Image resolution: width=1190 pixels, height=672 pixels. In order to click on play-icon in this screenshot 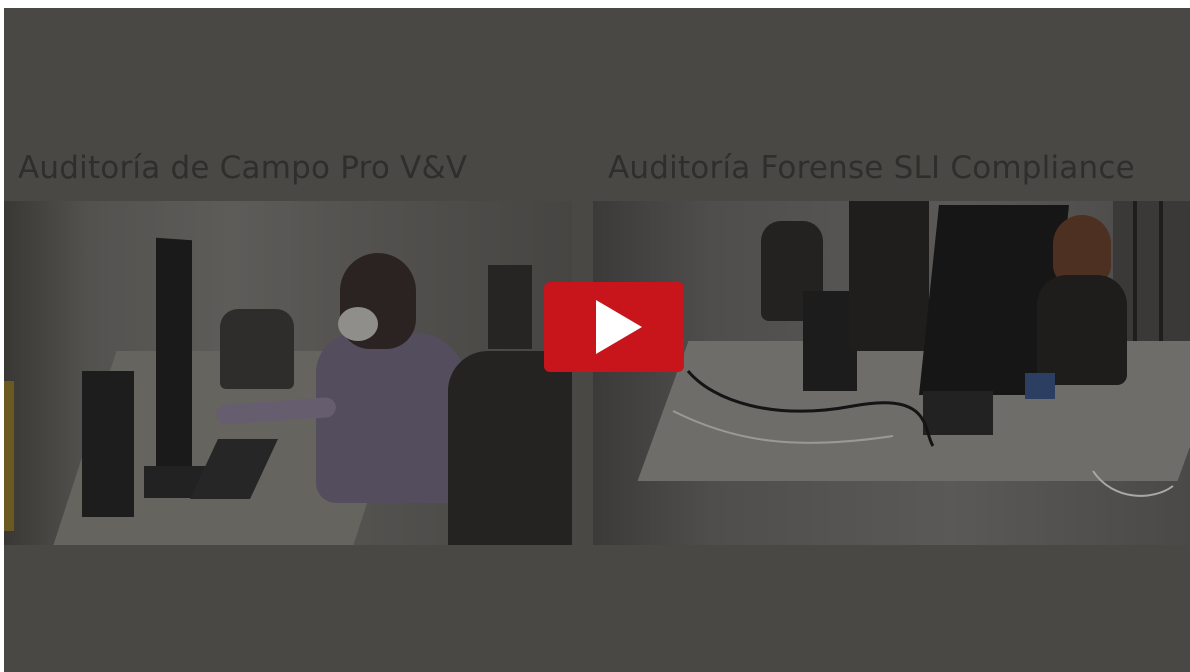, I will do `click(619, 327)`.